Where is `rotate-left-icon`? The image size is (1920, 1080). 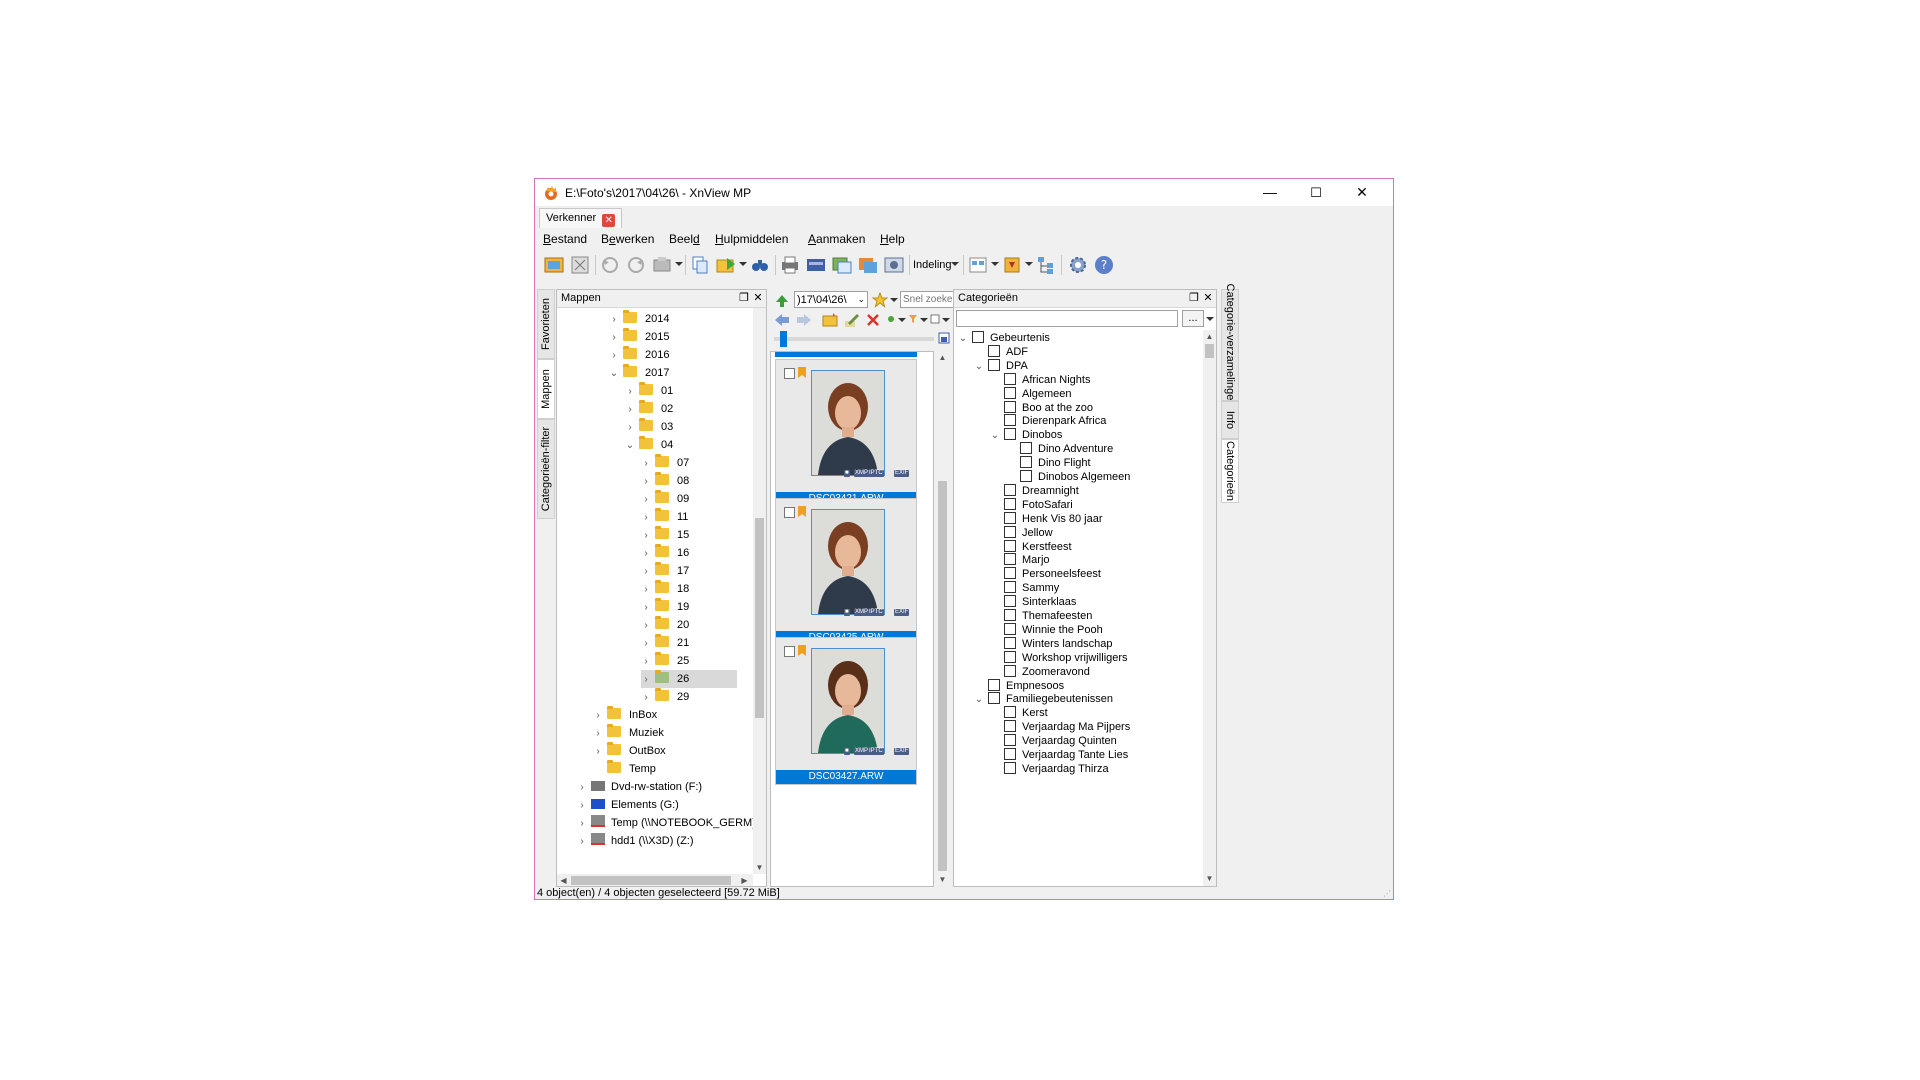 rotate-left-icon is located at coordinates (610, 265).